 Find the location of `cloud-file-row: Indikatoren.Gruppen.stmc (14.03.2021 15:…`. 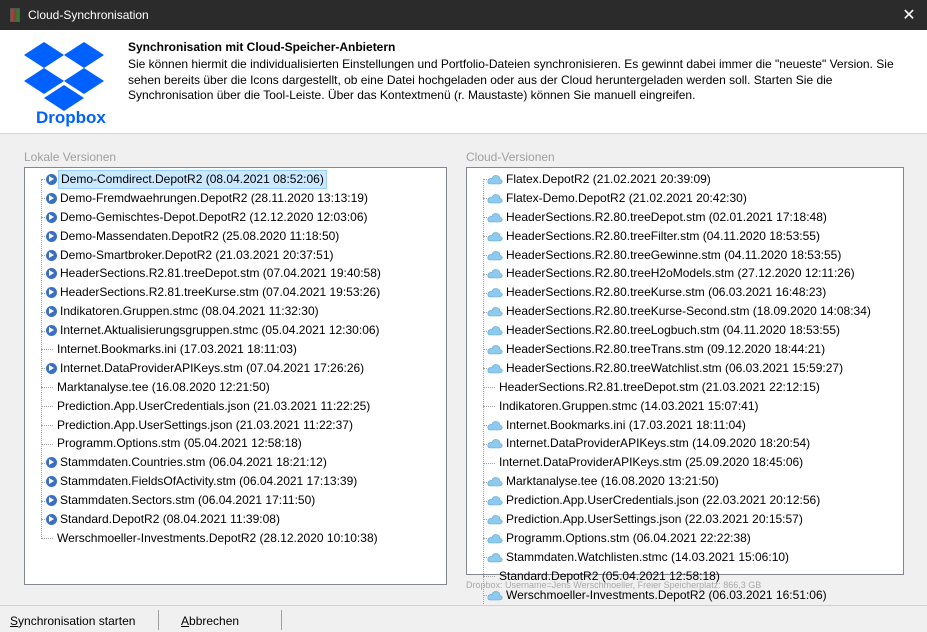

cloud-file-row: Indikatoren.Gruppen.stmc (14.03.2021 15:… is located at coordinates (685, 406).